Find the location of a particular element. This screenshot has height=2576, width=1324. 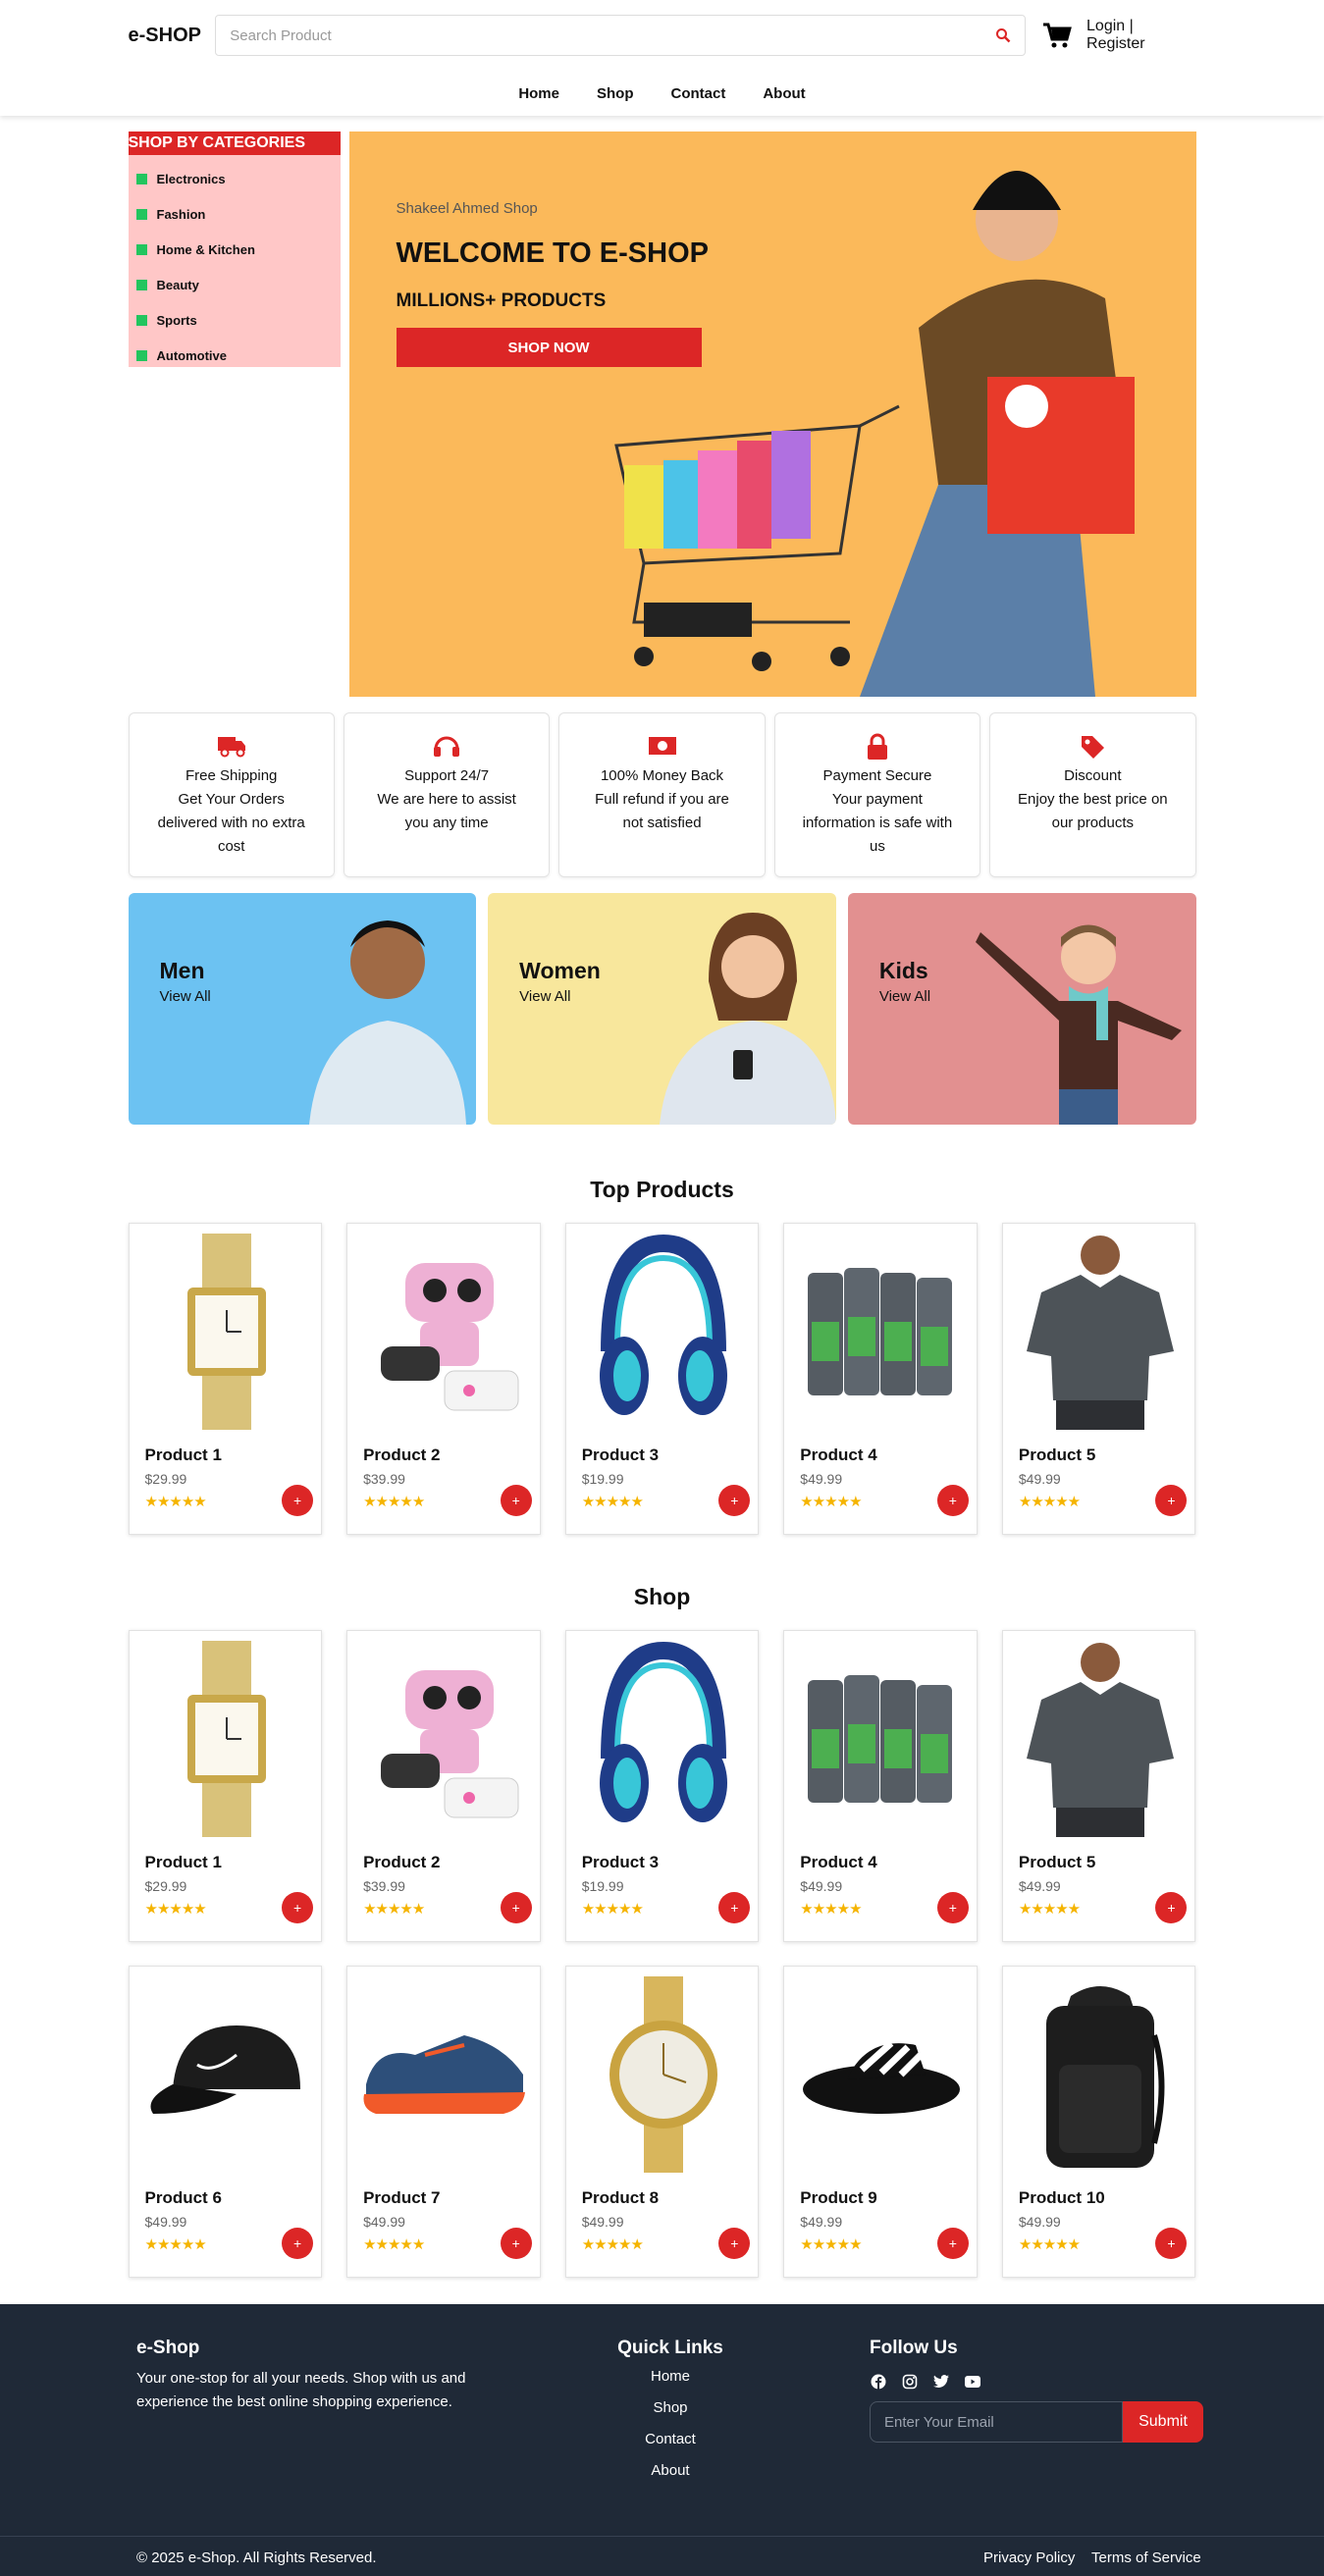

product-name: Product 7 is located at coordinates (402, 2198).